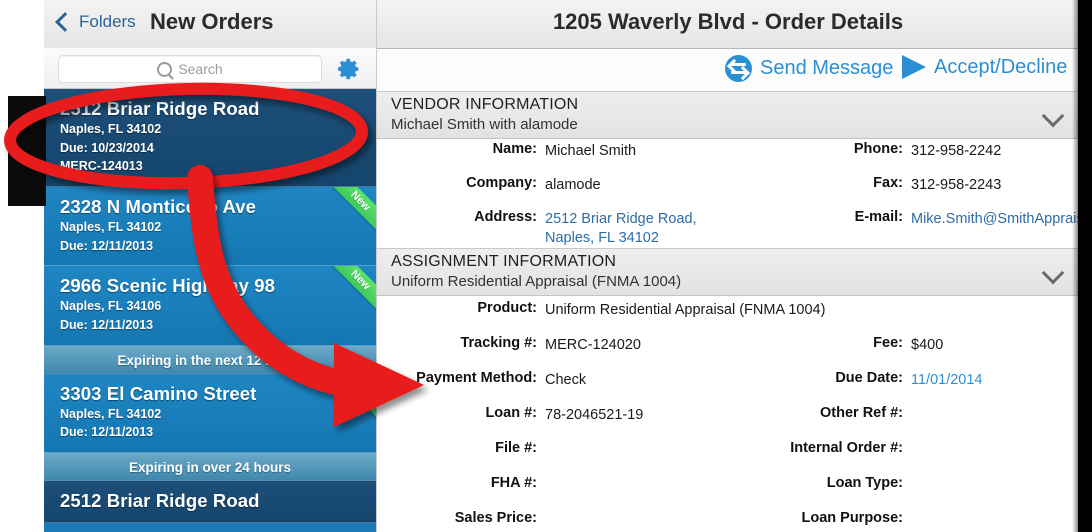 This screenshot has width=1092, height=532. Describe the element at coordinates (878, 149) in the screenshot. I see `field-label: Phone:` at that location.